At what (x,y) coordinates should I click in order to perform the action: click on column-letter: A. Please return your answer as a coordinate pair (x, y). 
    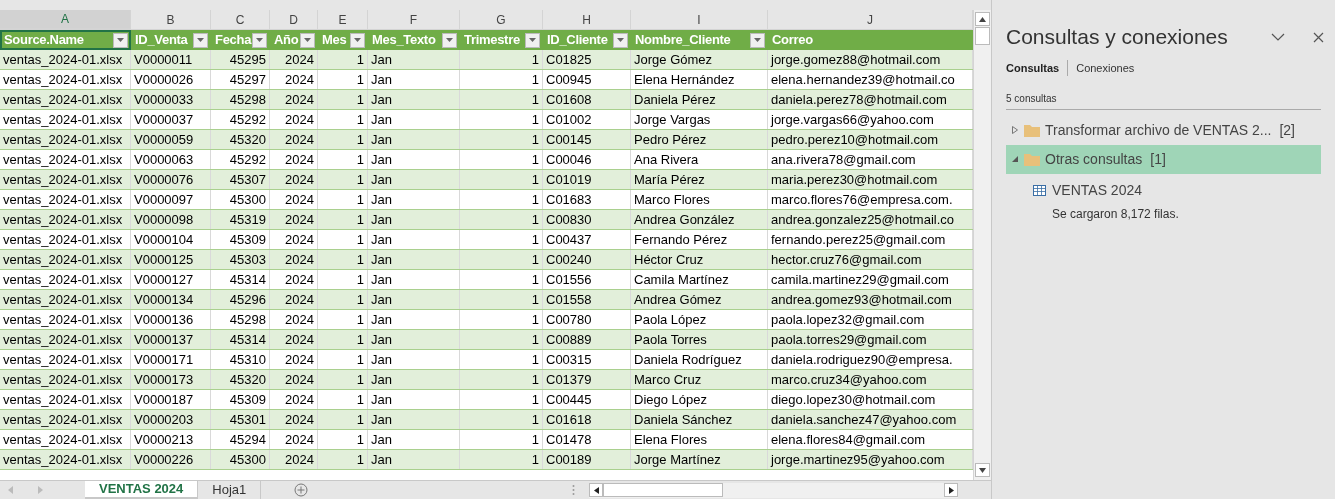
    Looking at the image, I should click on (65, 20).